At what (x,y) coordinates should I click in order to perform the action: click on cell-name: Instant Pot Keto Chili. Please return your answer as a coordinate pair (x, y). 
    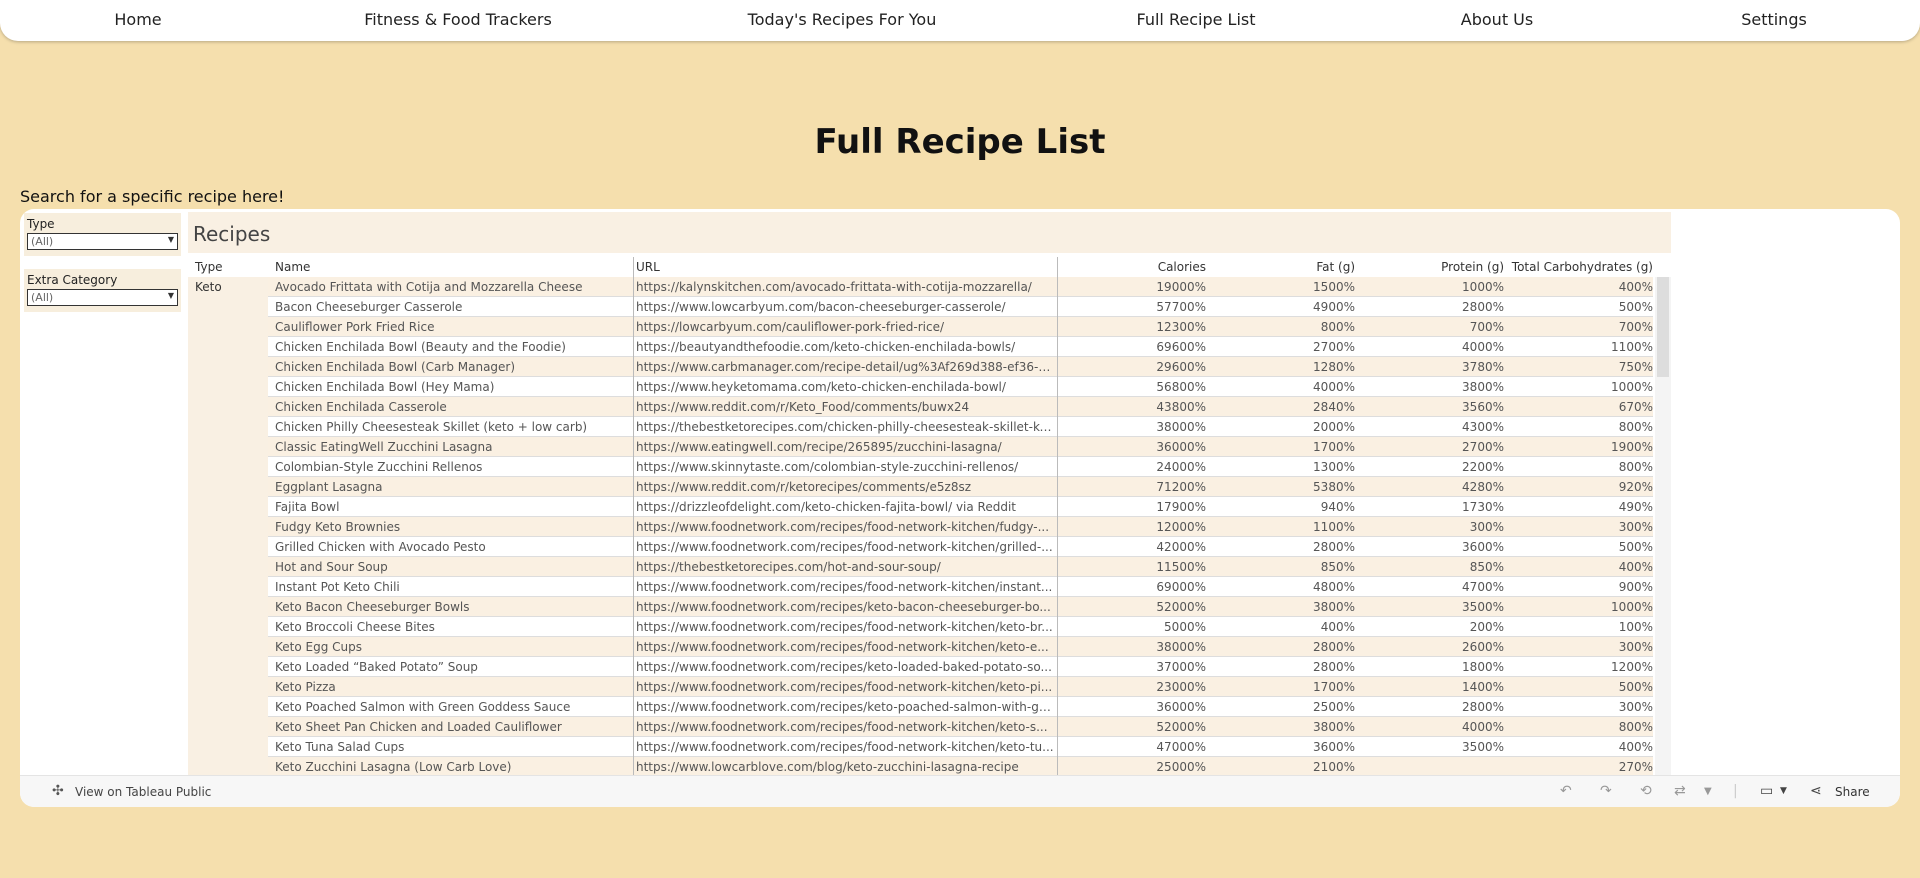
    Looking at the image, I should click on (452, 587).